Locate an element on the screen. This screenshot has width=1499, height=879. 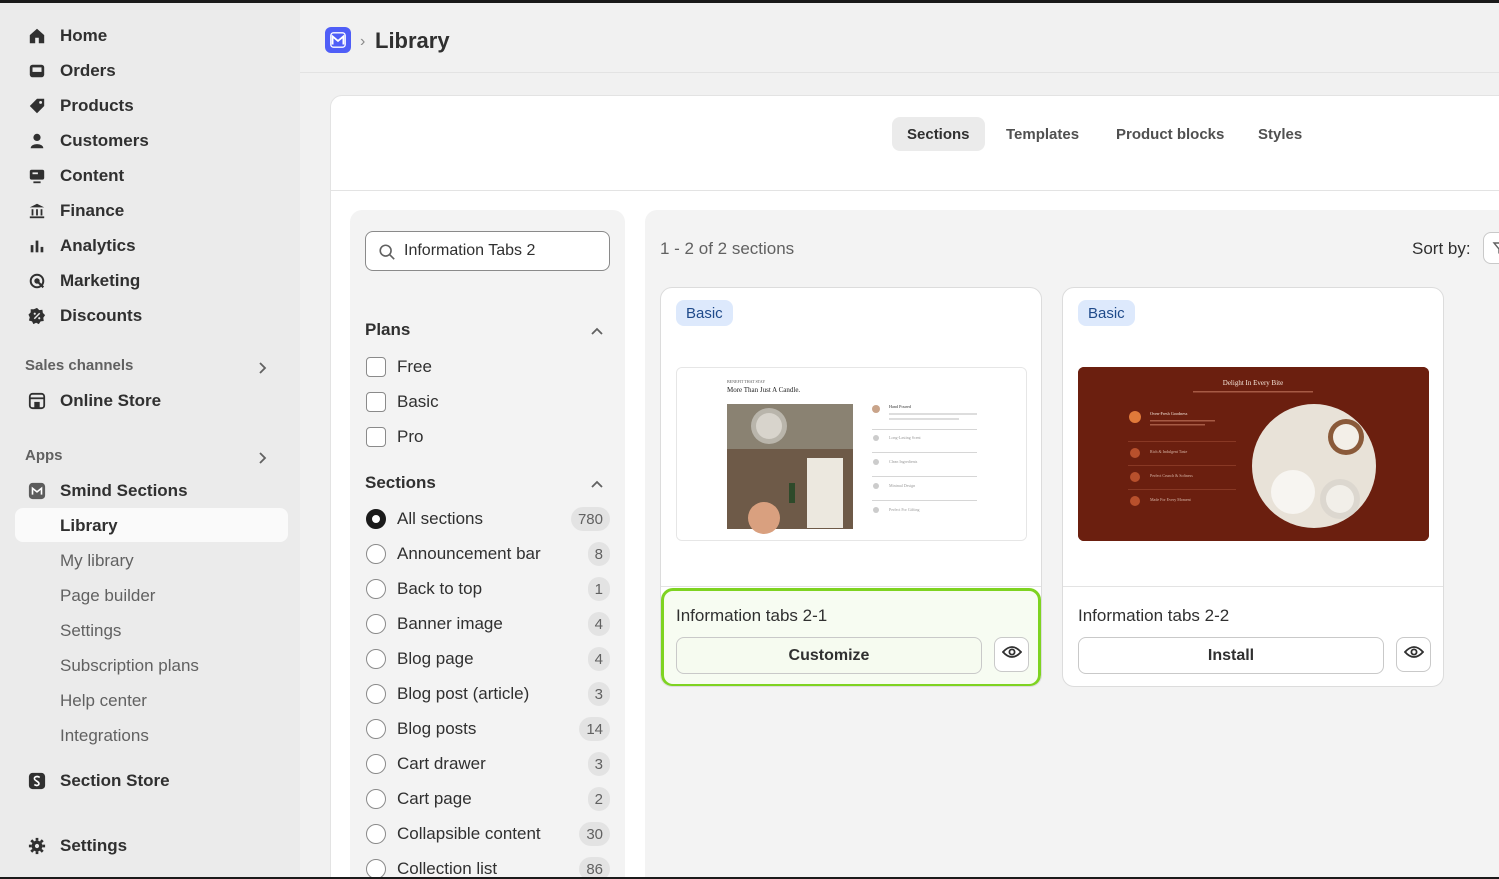
section-option: Back to top 1 is located at coordinates (487, 589).